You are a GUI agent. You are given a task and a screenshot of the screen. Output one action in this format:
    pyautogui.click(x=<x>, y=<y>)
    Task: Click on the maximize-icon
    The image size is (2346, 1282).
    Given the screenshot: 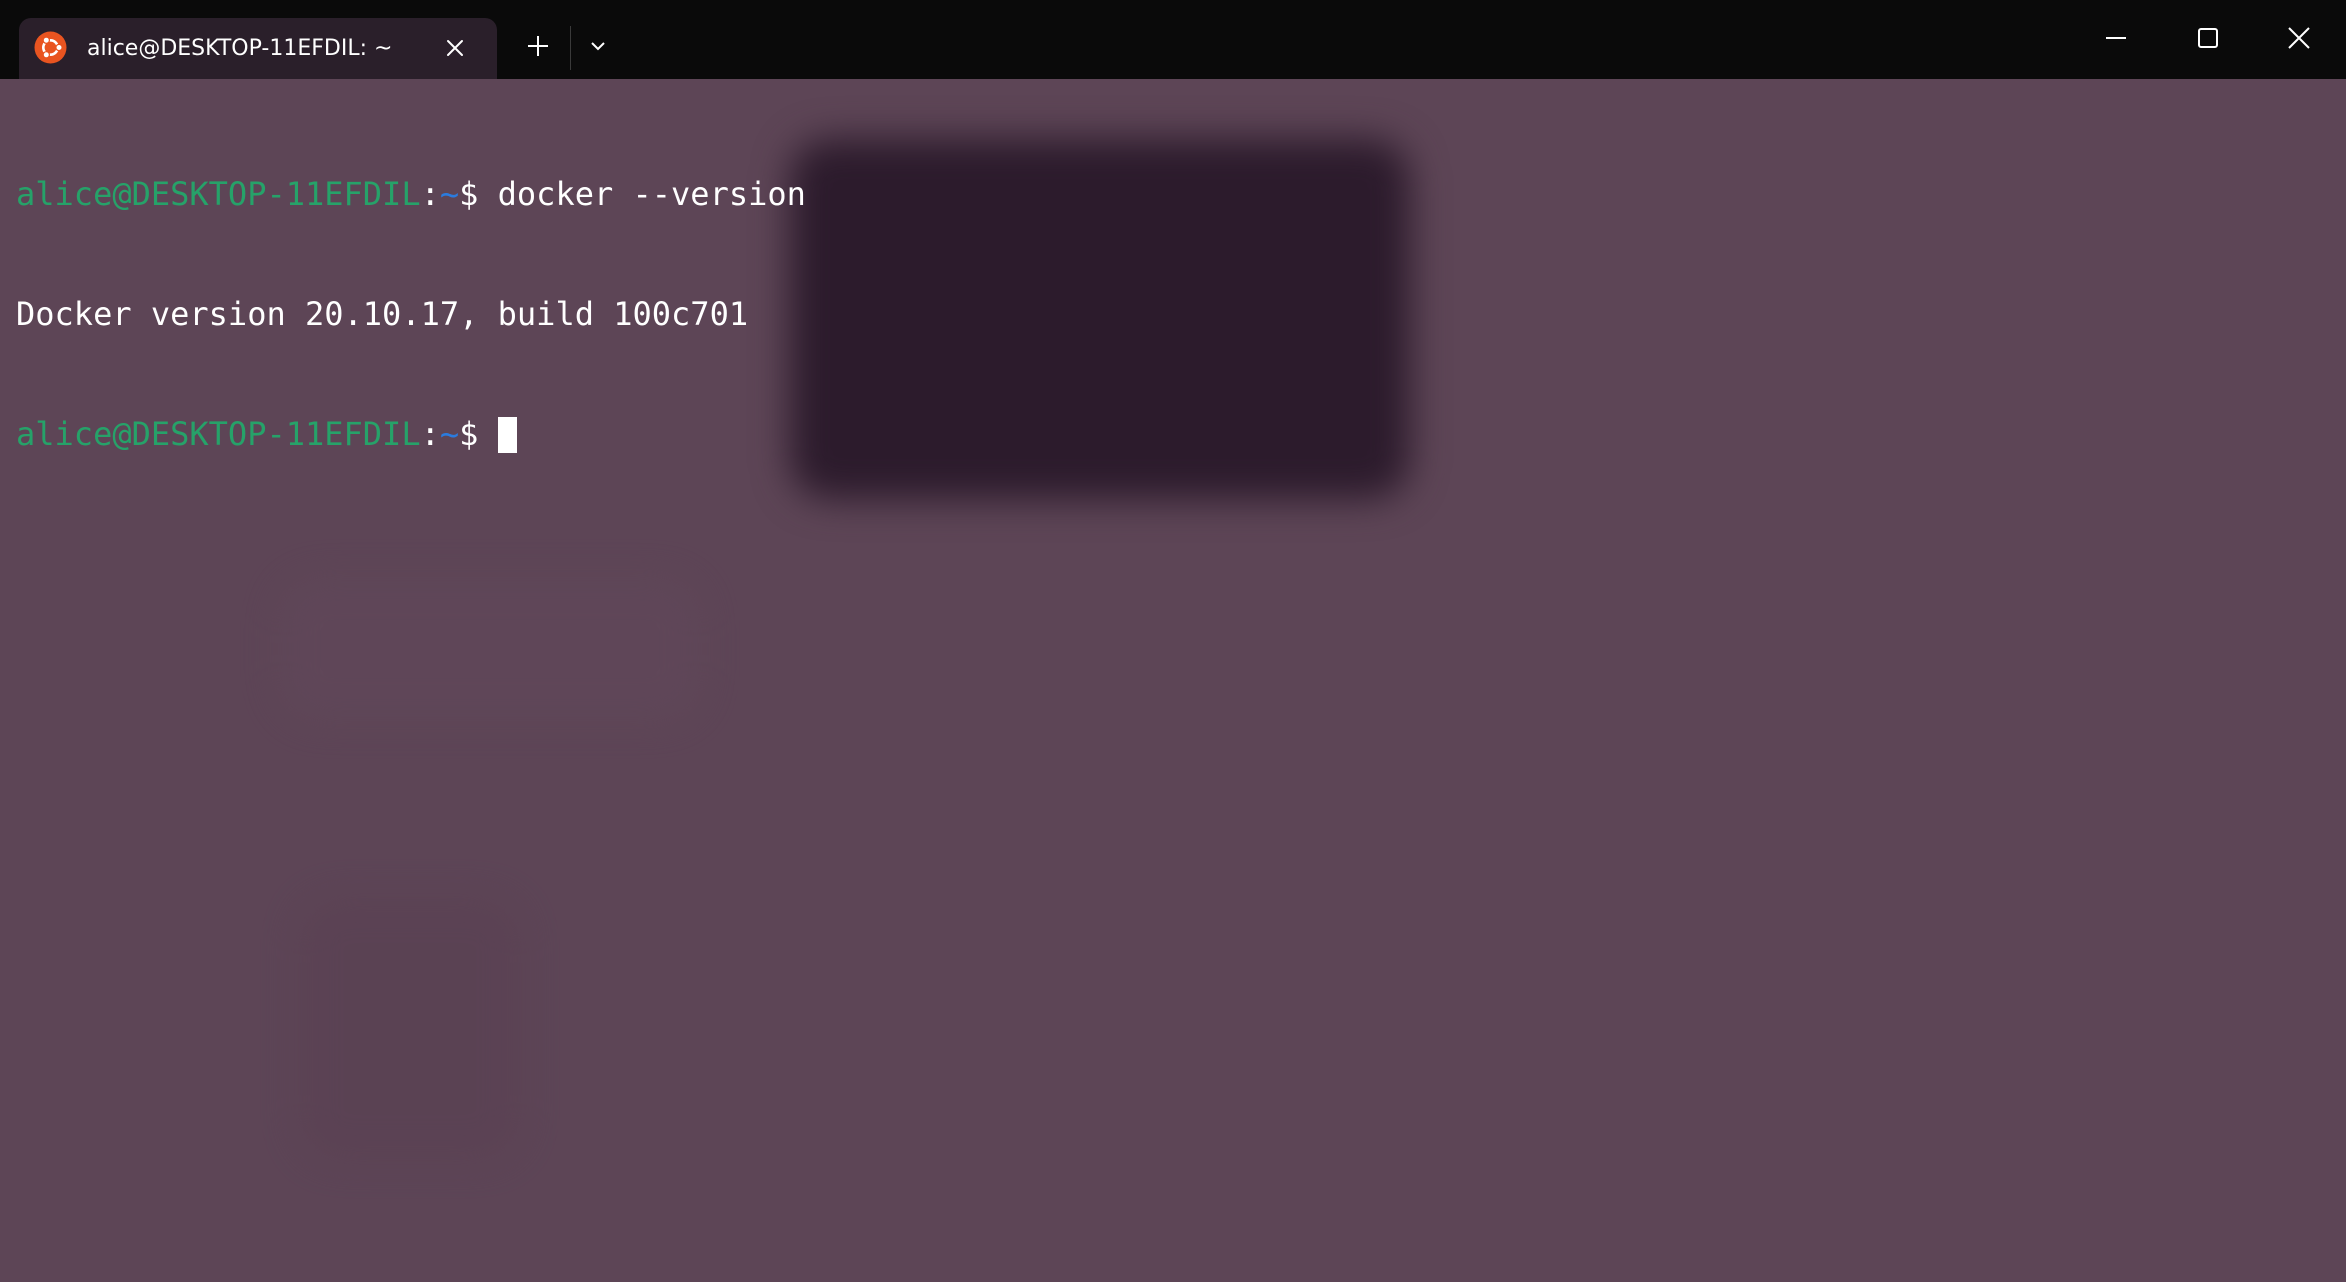 What is the action you would take?
    pyautogui.click(x=2208, y=38)
    